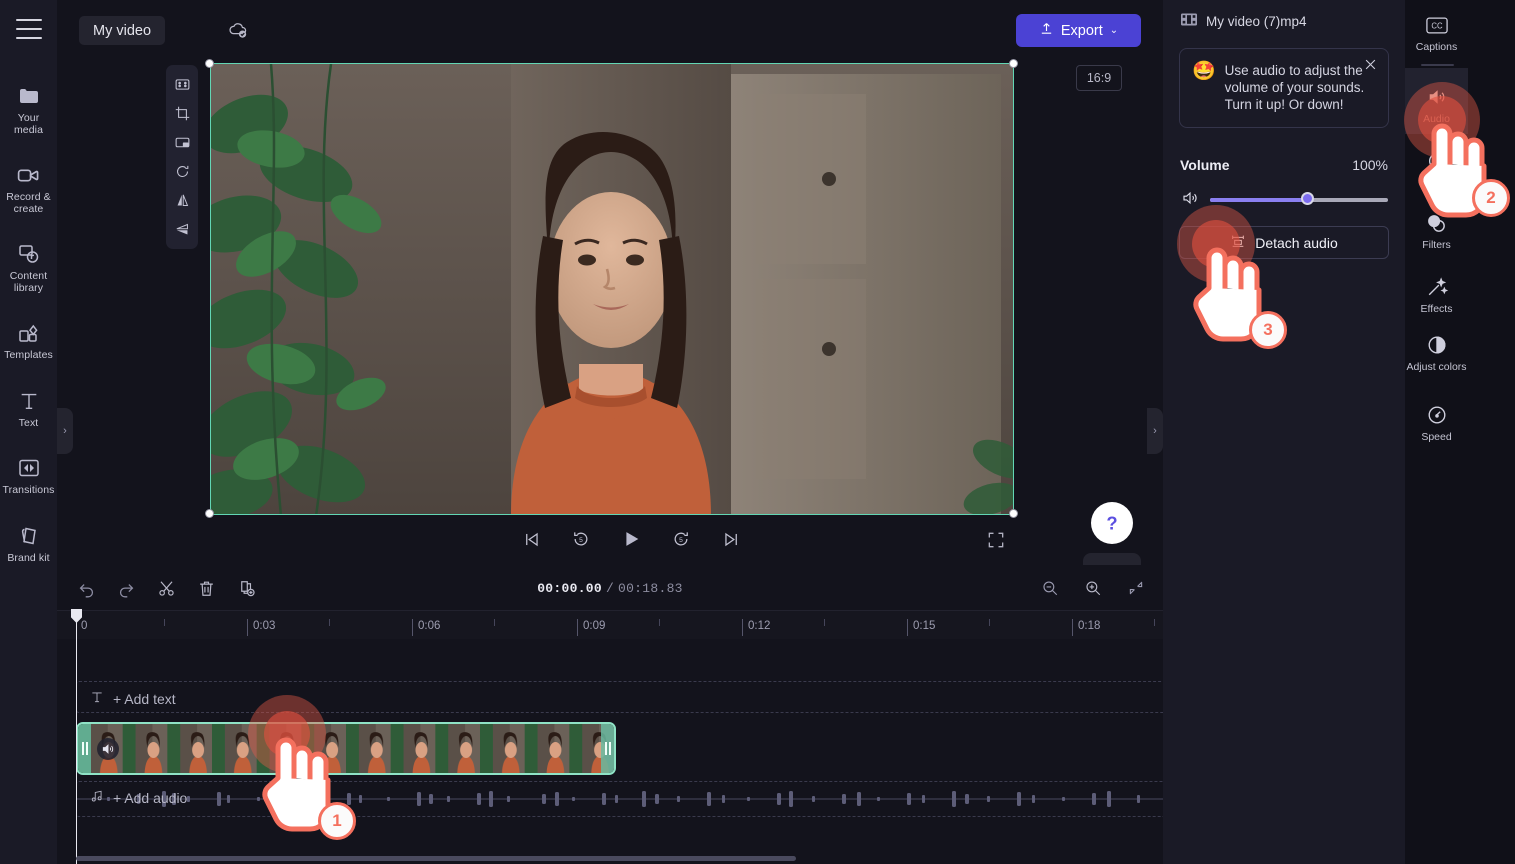 The width and height of the screenshot is (1515, 864). What do you see at coordinates (581, 539) in the screenshot?
I see `rewind-5-button: 5` at bounding box center [581, 539].